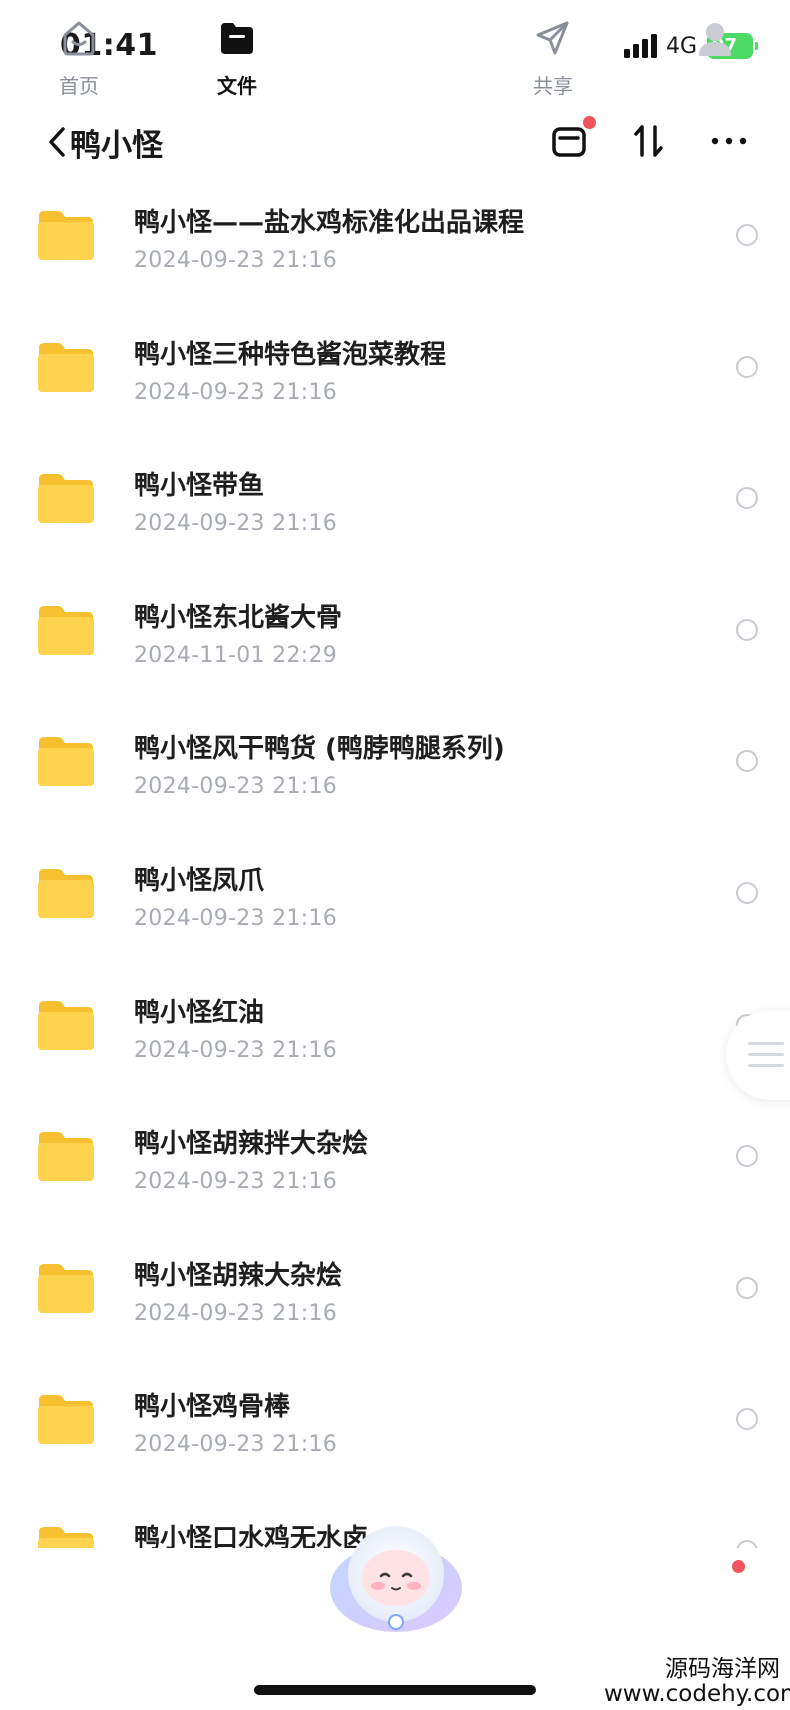 The height and width of the screenshot is (1710, 790). I want to click on watermark-url: www.codehy.com, so click(697, 1694).